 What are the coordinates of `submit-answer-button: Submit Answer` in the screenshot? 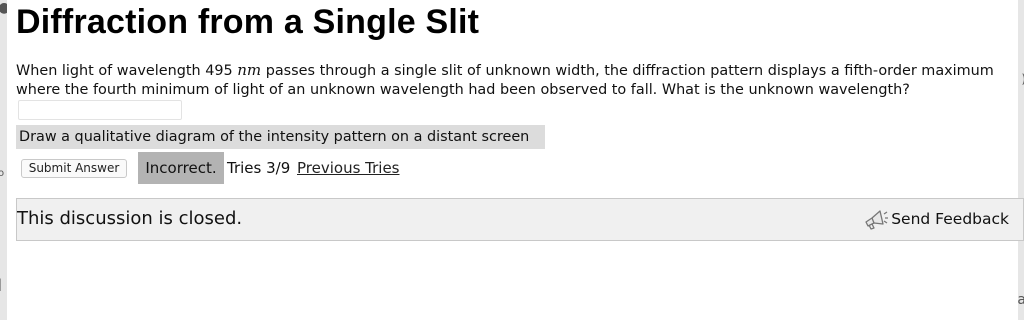 It's located at (74, 168).